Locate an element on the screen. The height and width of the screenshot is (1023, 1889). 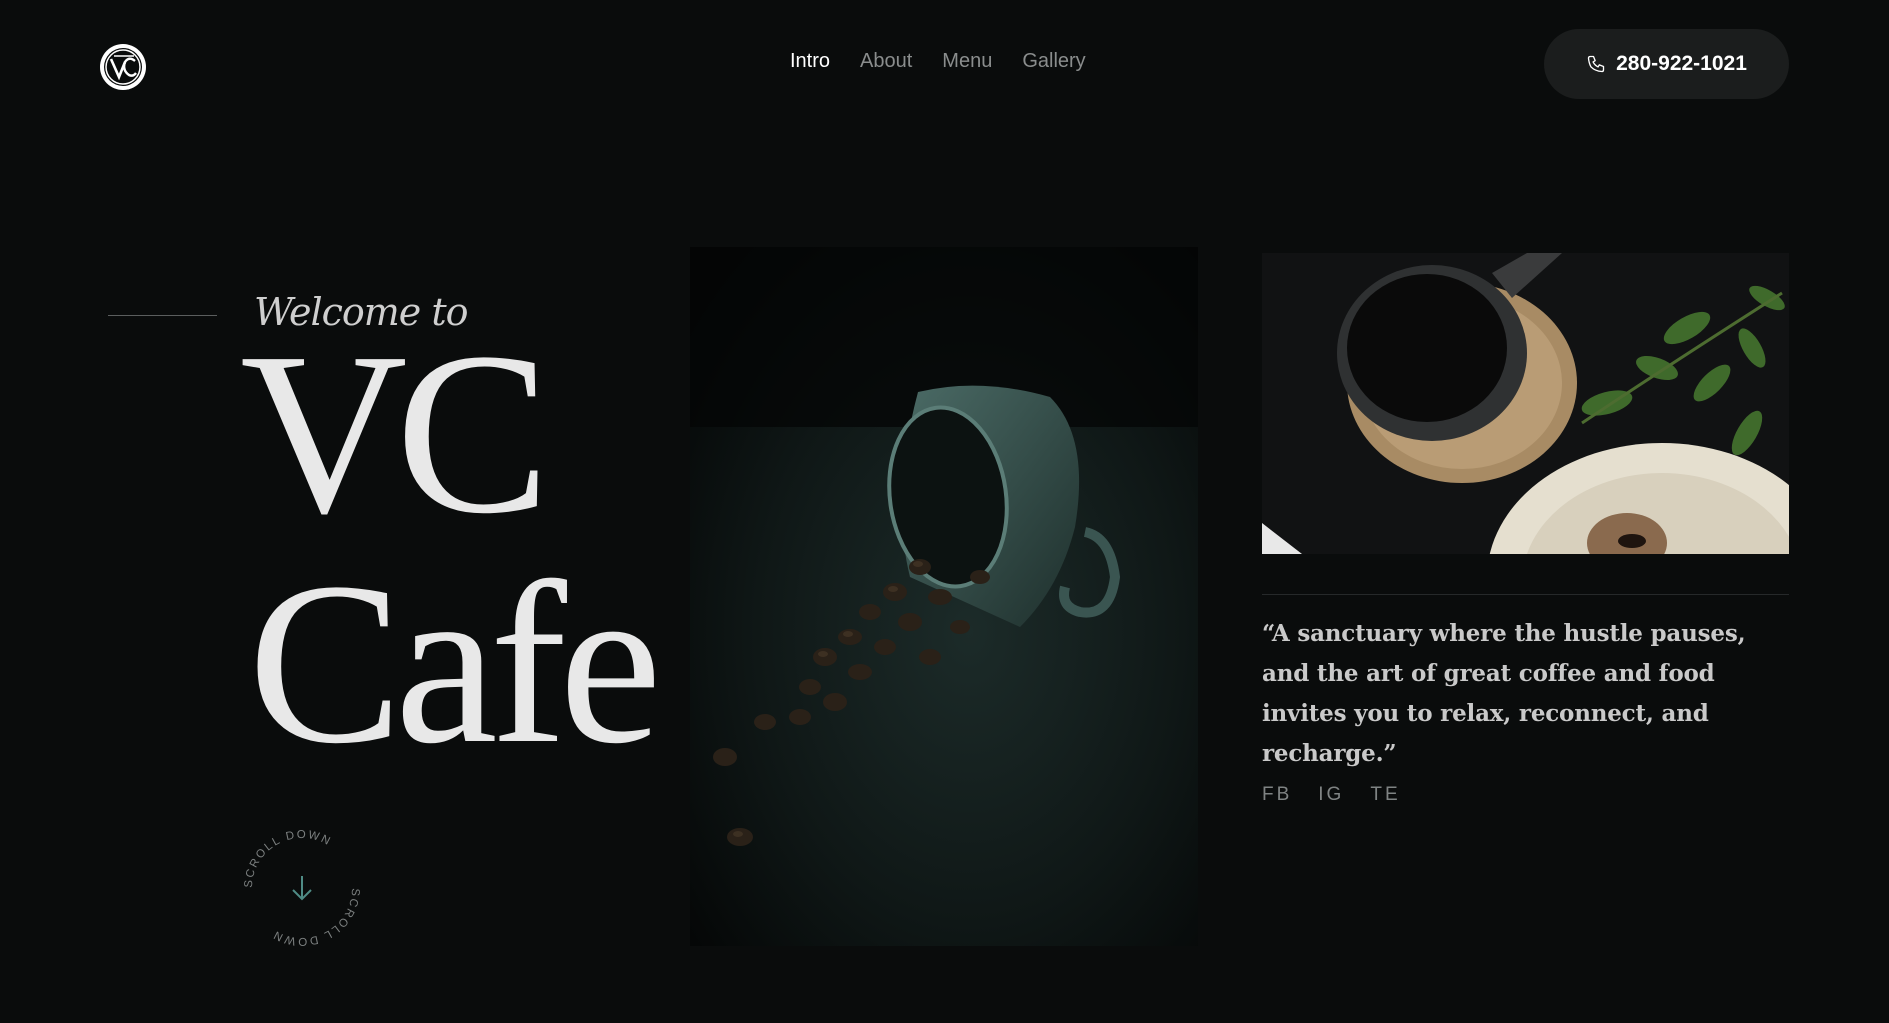
vc-monogram-logo-icon is located at coordinates (123, 67).